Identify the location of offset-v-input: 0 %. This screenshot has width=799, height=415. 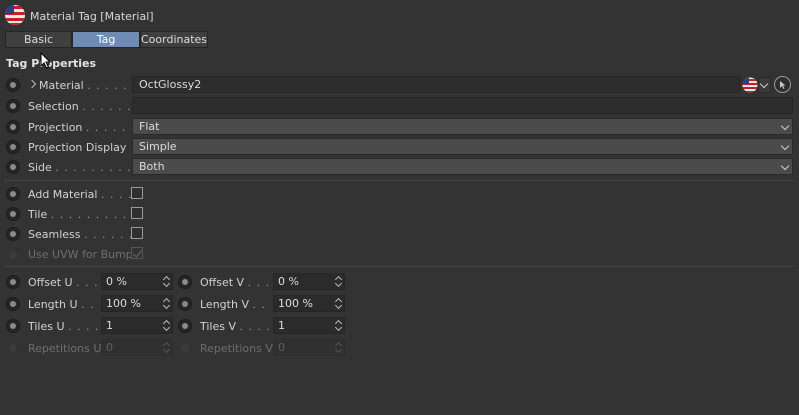
(309, 281).